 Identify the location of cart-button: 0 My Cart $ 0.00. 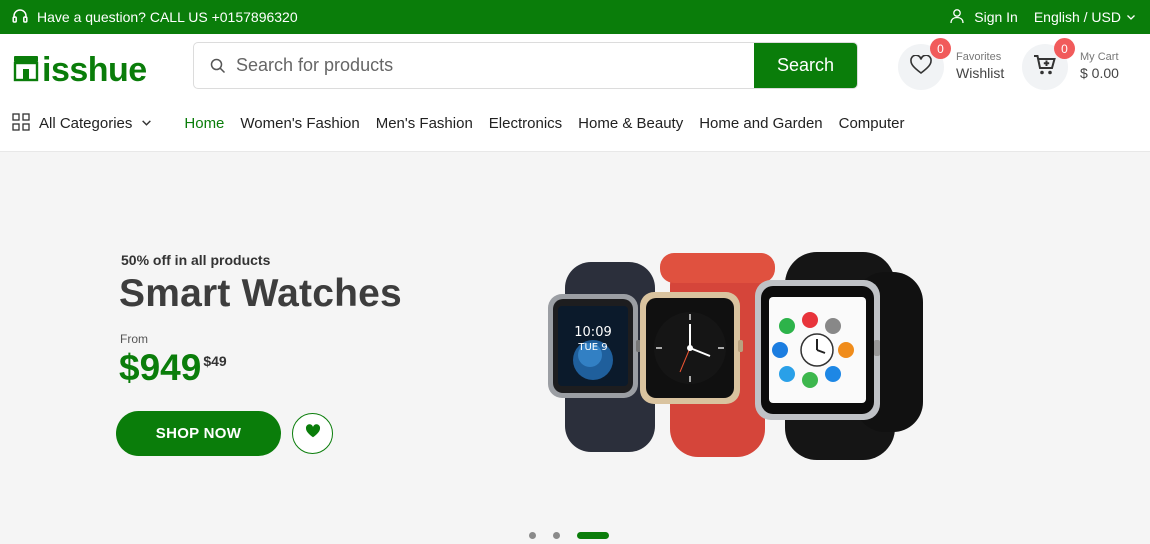
(1070, 64).